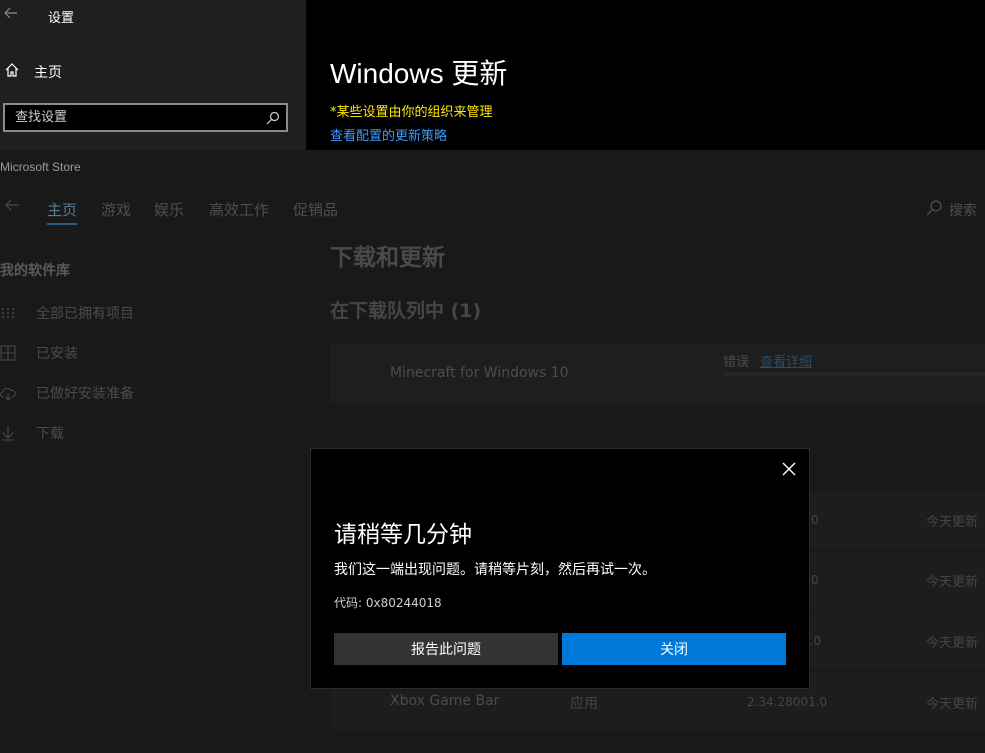  Describe the element at coordinates (446, 649) in the screenshot. I see `report-problem-button: 报告此问题` at that location.